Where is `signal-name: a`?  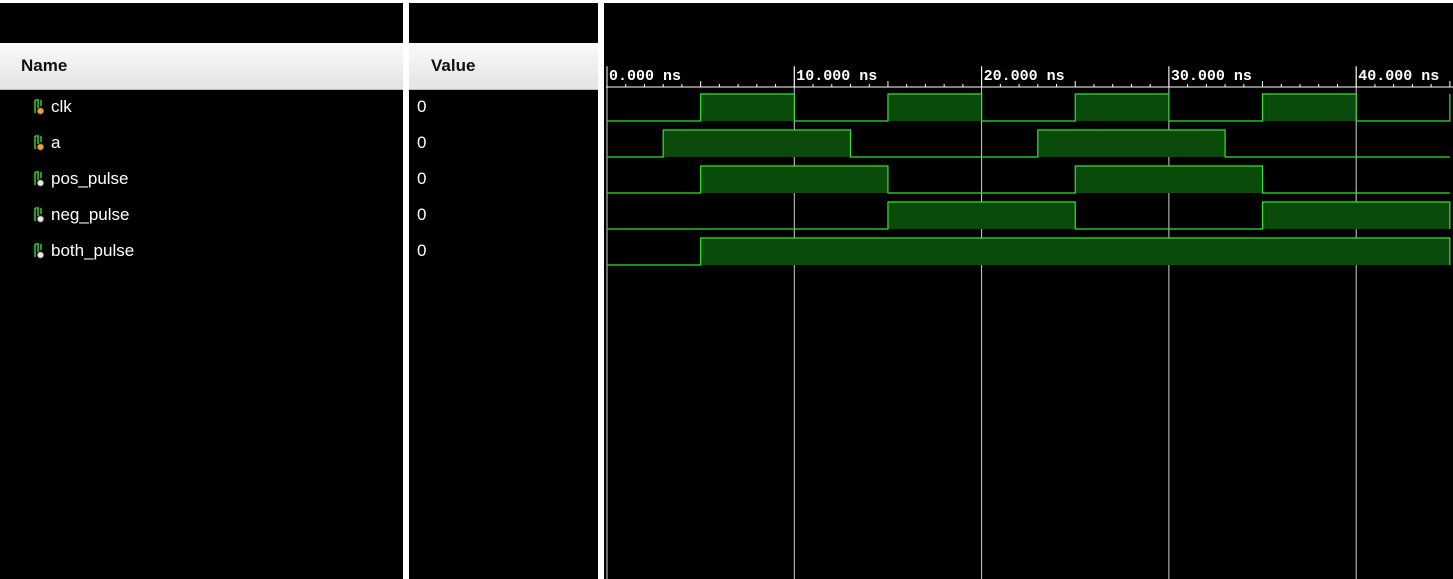 signal-name: a is located at coordinates (56, 142).